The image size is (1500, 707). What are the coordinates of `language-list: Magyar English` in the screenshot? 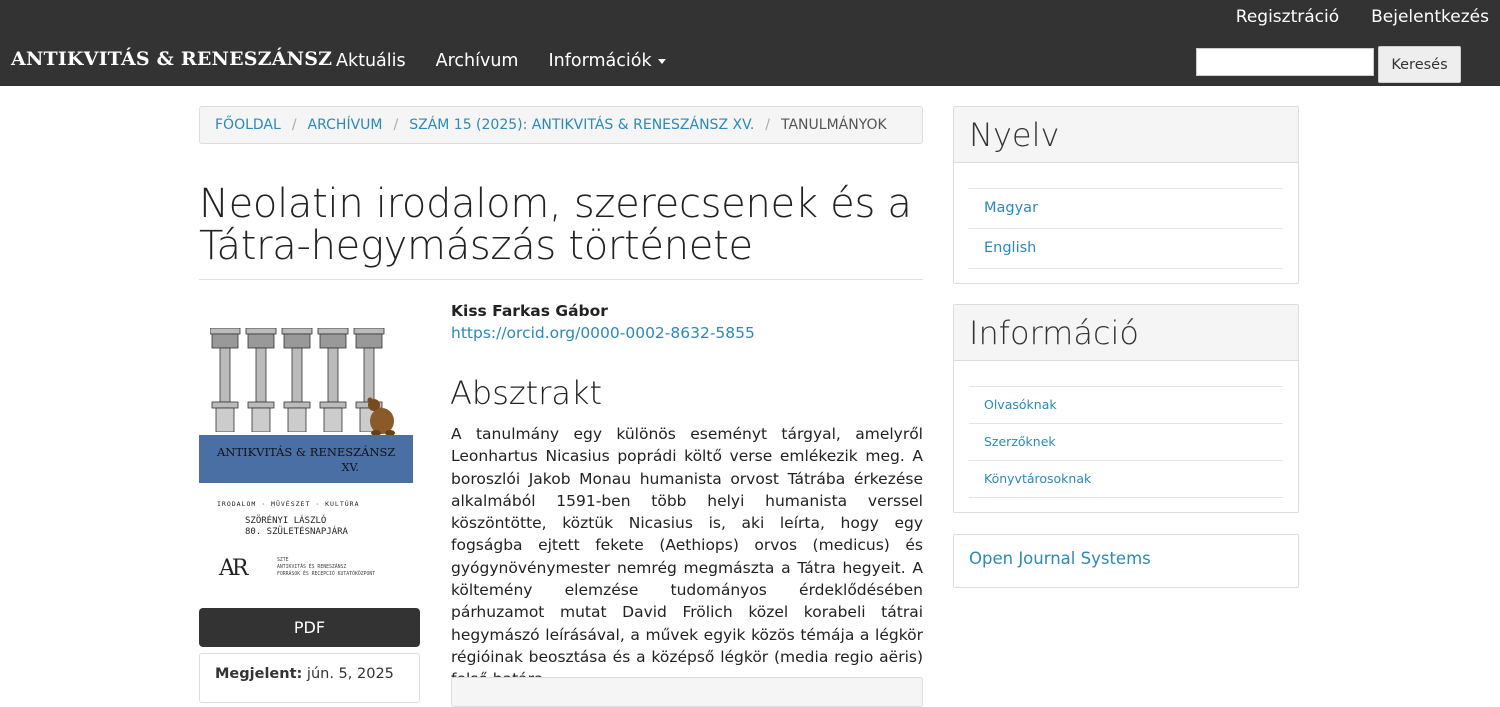 It's located at (1126, 228).